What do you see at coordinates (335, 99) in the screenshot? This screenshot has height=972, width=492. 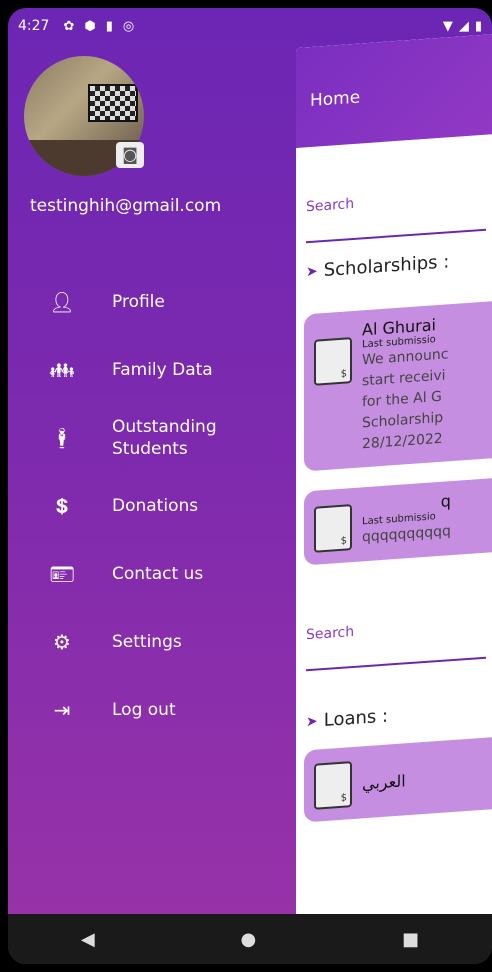 I see `page-title: Home` at bounding box center [335, 99].